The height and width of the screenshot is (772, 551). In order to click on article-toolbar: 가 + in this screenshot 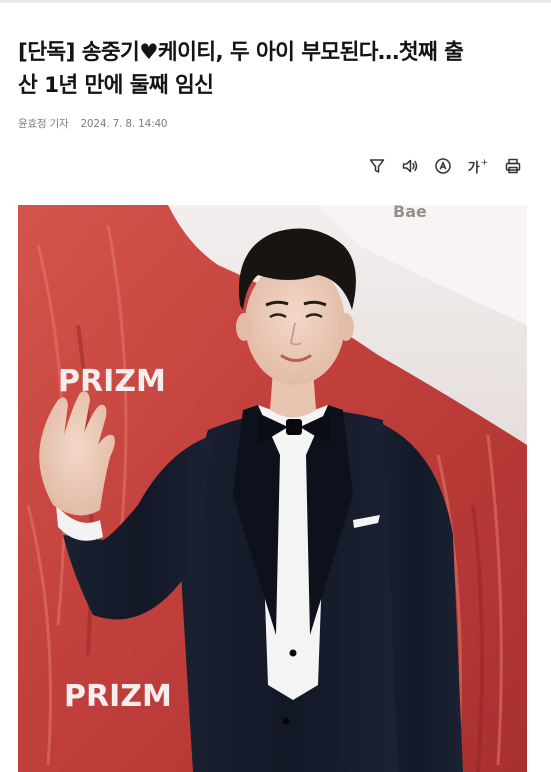, I will do `click(445, 166)`.